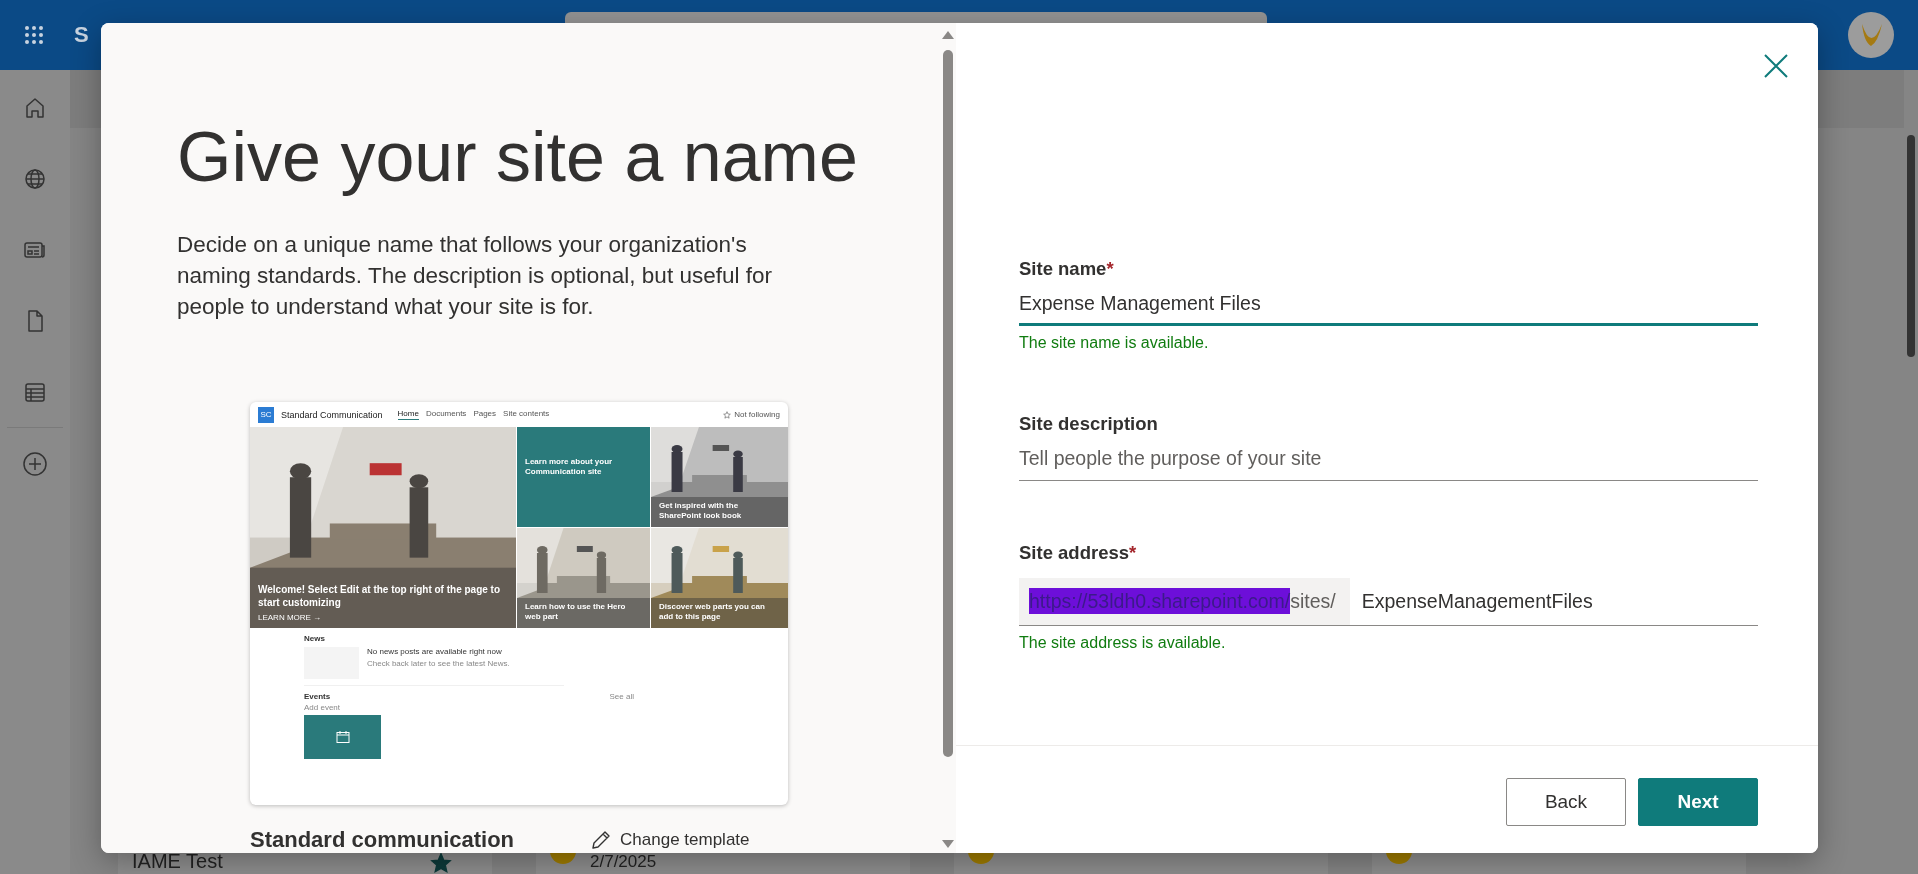 The width and height of the screenshot is (1918, 874). Describe the element at coordinates (332, 414) in the screenshot. I see `site-title: Standard Communication` at that location.